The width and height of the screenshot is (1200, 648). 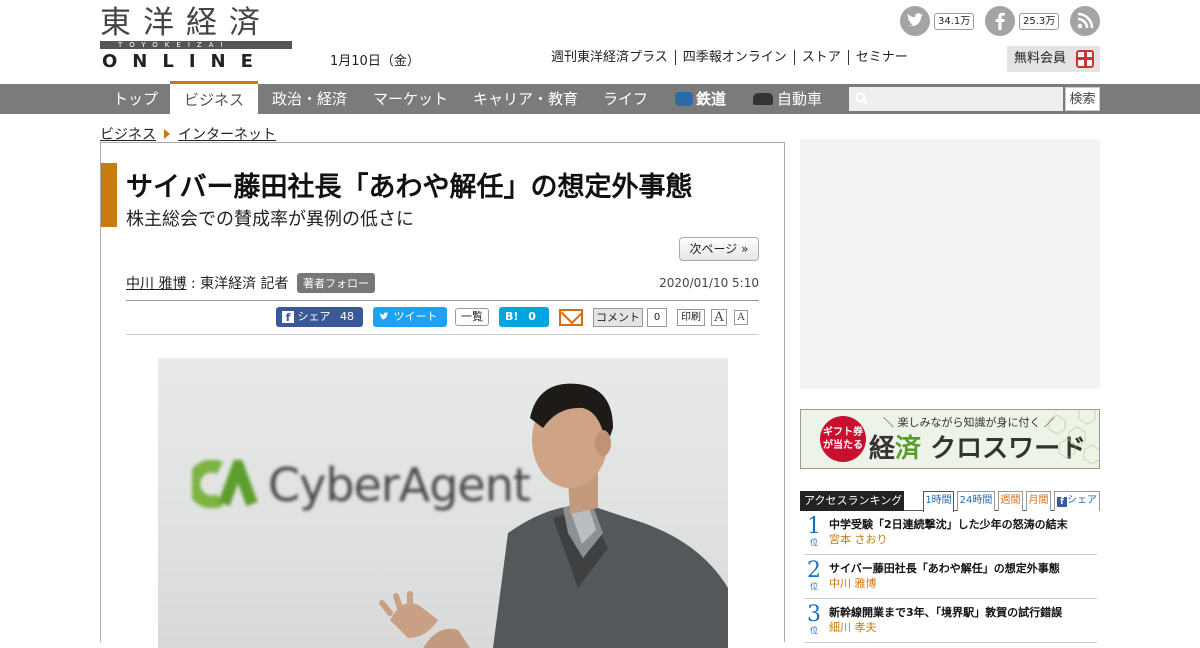 I want to click on rank-author: 中川 雅博, so click(x=853, y=583).